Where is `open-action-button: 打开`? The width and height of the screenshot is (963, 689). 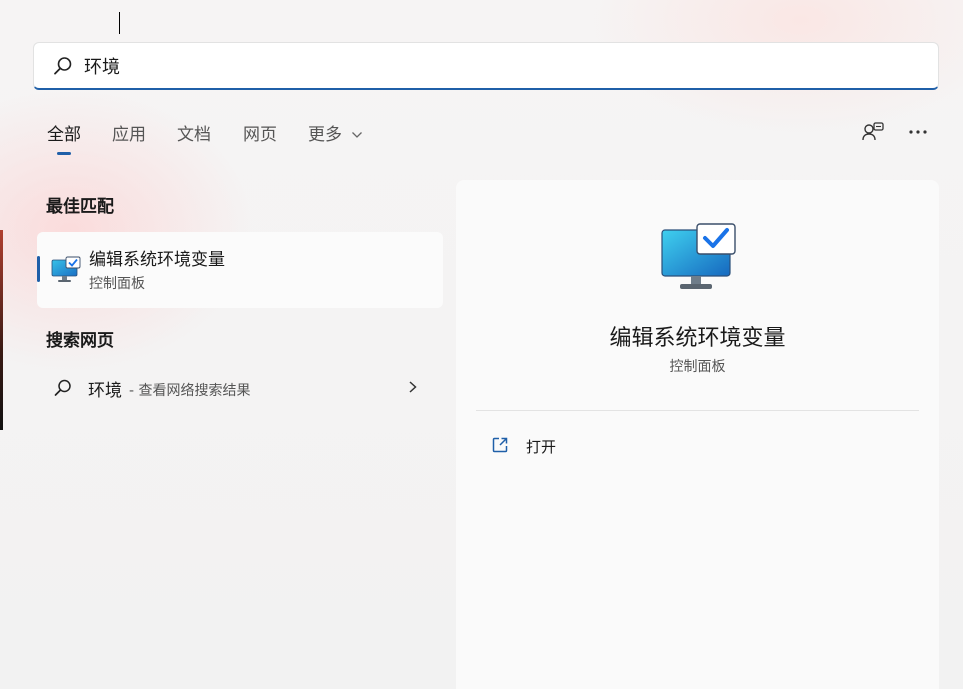 open-action-button: 打开 is located at coordinates (588, 446).